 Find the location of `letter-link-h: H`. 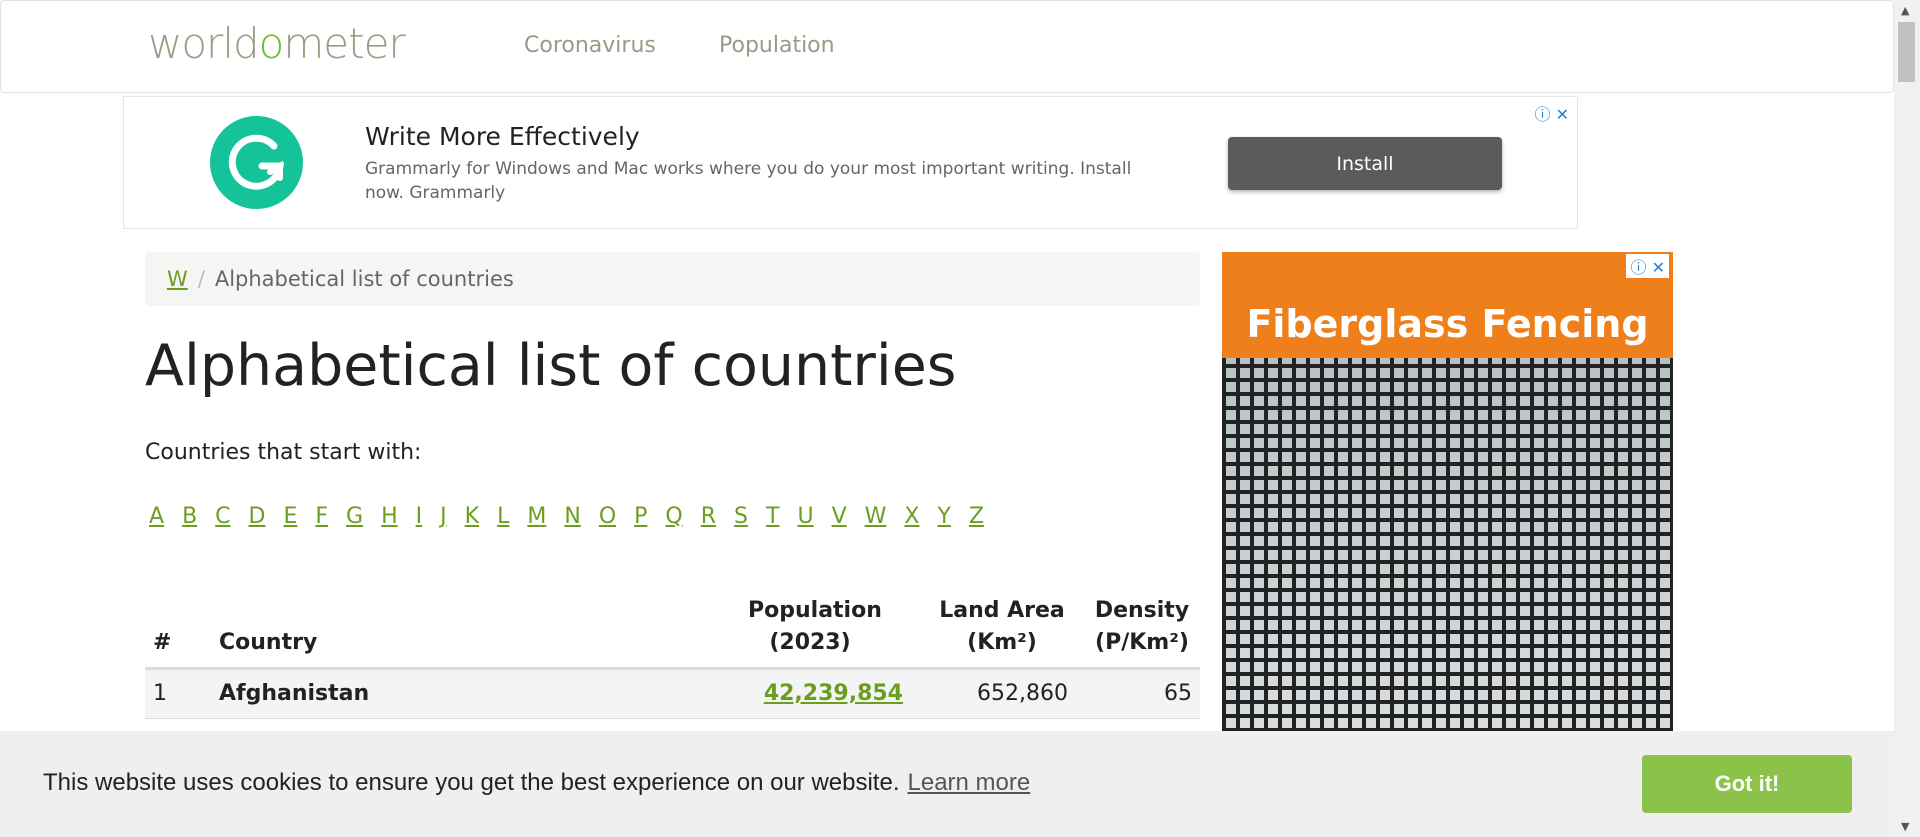

letter-link-h: H is located at coordinates (389, 516).